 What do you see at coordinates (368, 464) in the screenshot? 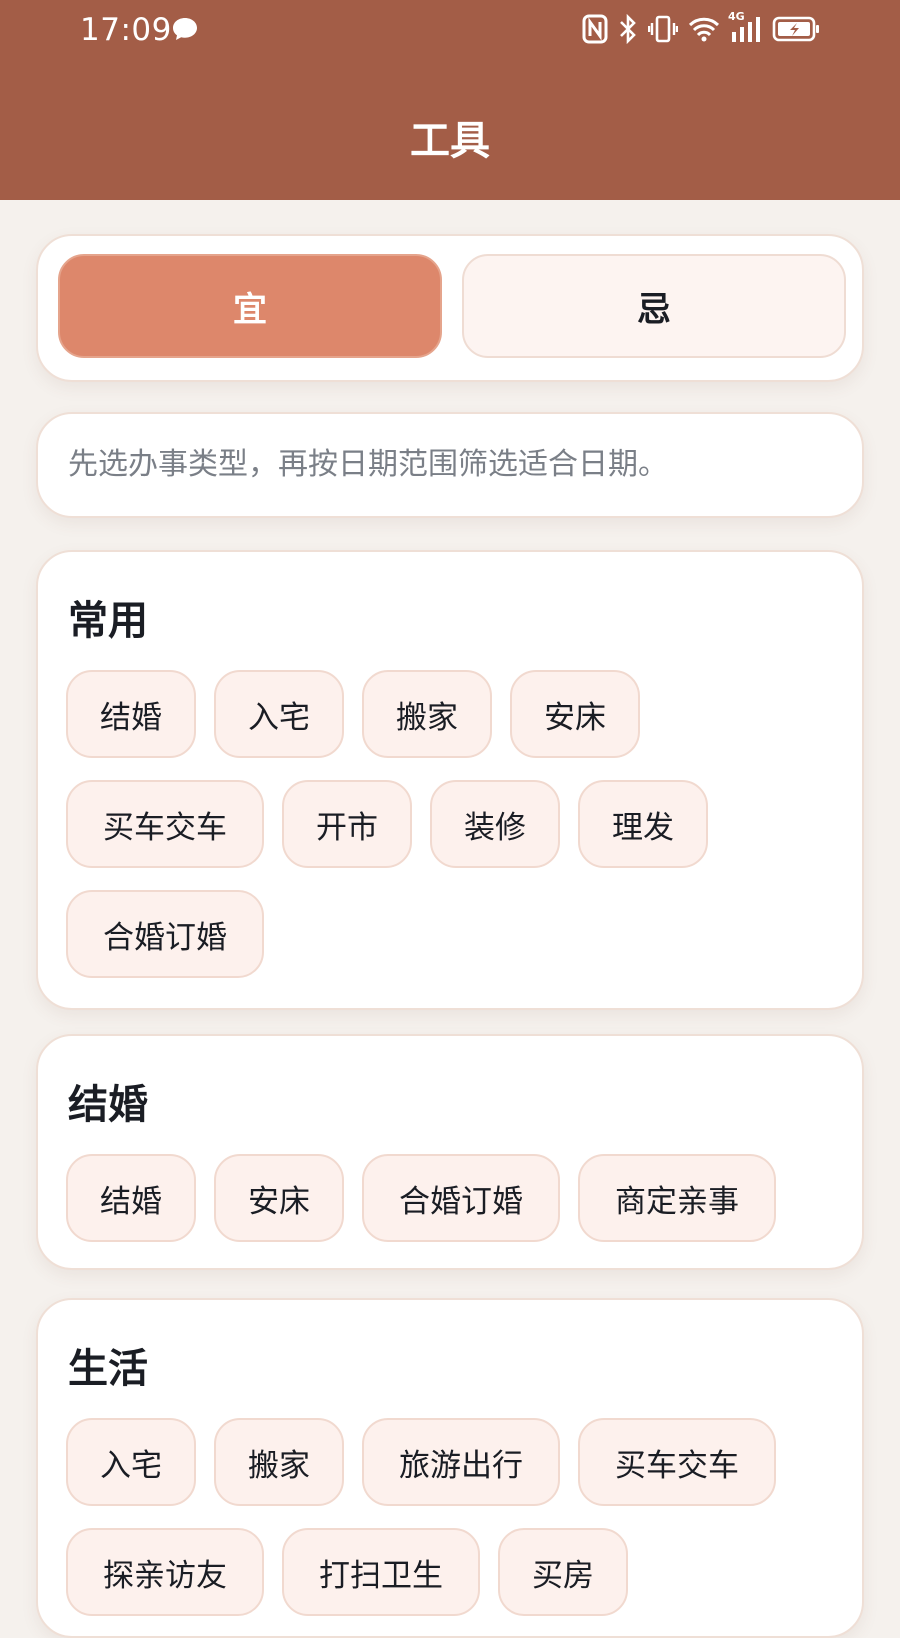
I see `hint-text: 先选办事类型，再按日期范围筛选适合日期。` at bounding box center [368, 464].